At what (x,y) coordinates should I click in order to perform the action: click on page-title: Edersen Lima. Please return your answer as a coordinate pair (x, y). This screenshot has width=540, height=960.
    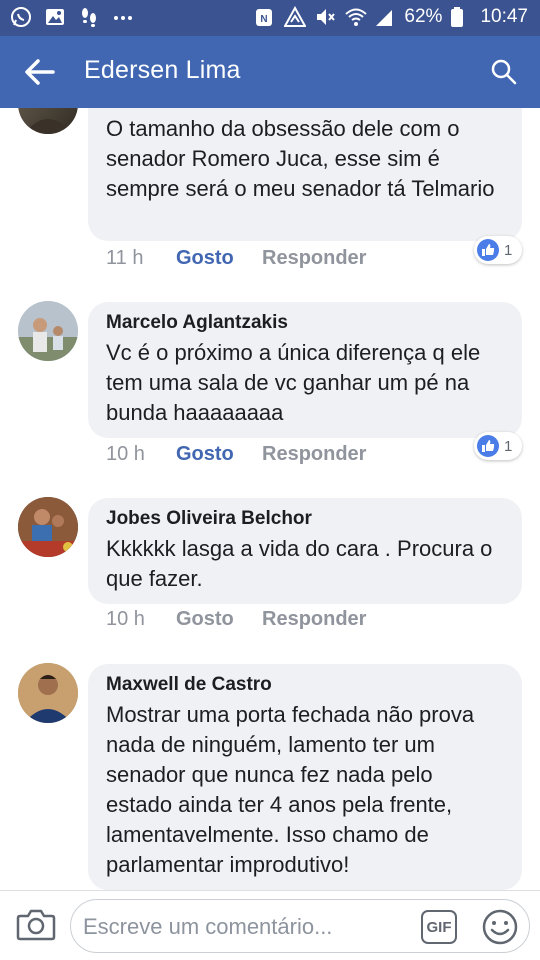
    Looking at the image, I should click on (162, 70).